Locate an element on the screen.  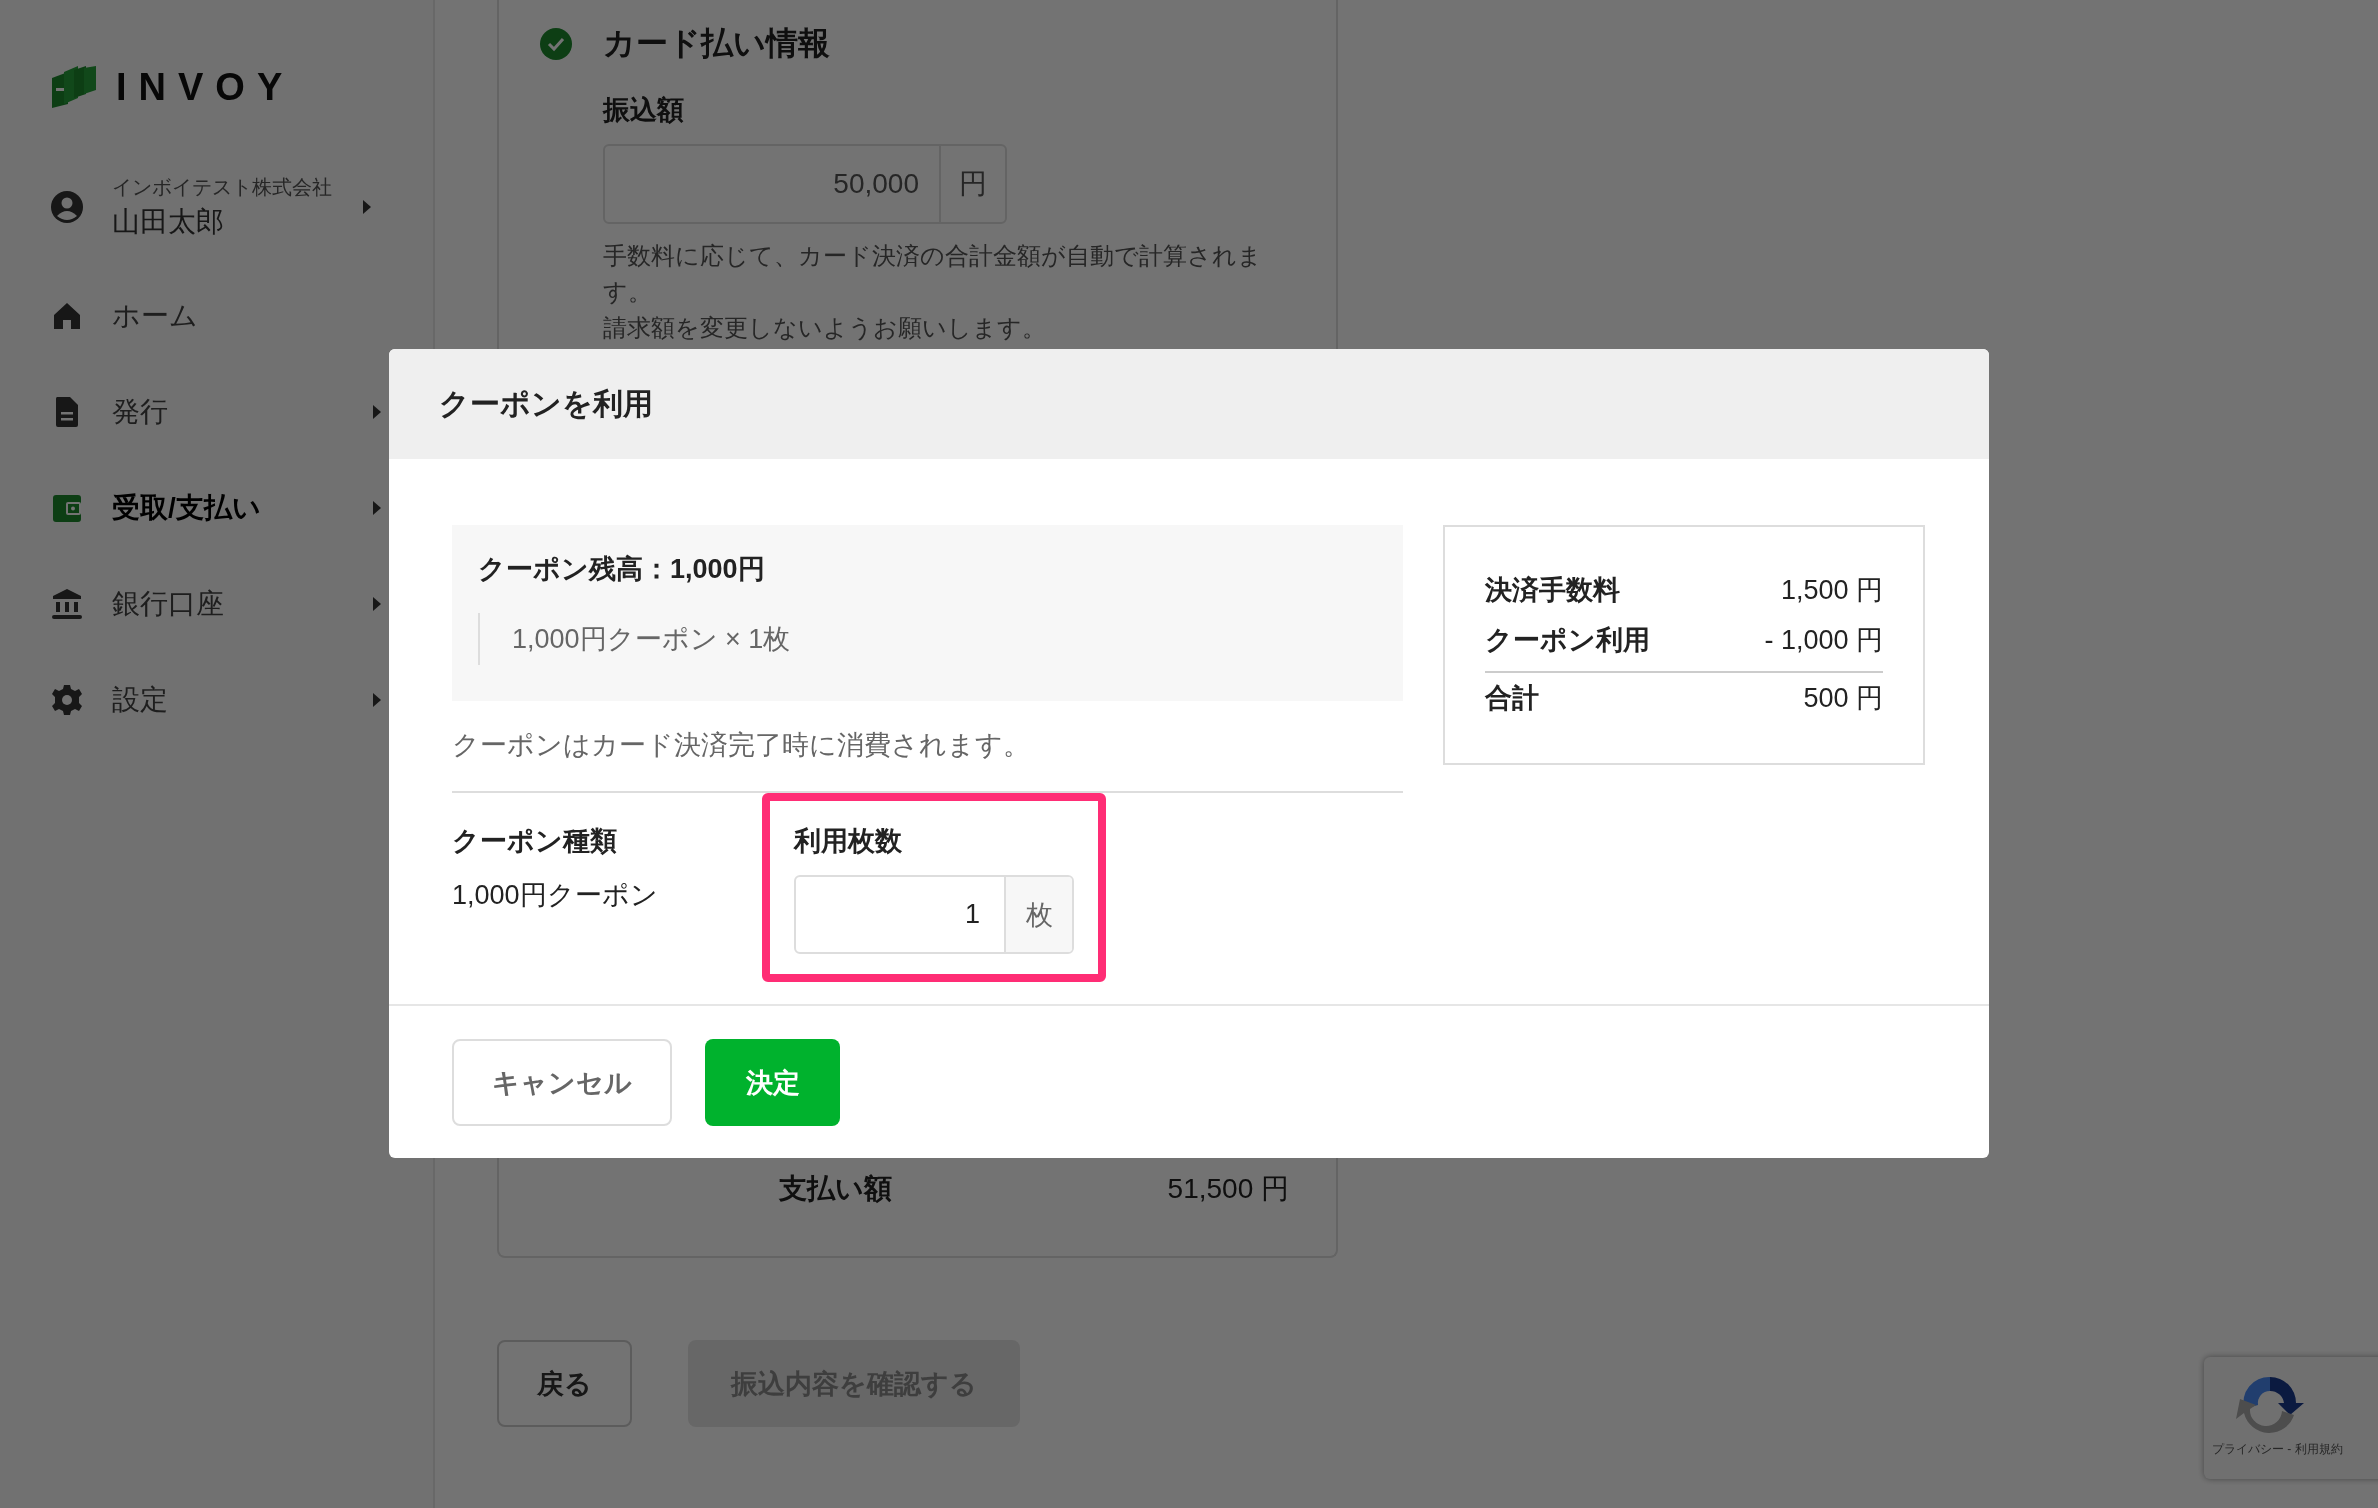
payment-amount: 51,500 円 is located at coordinates (1228, 1189).